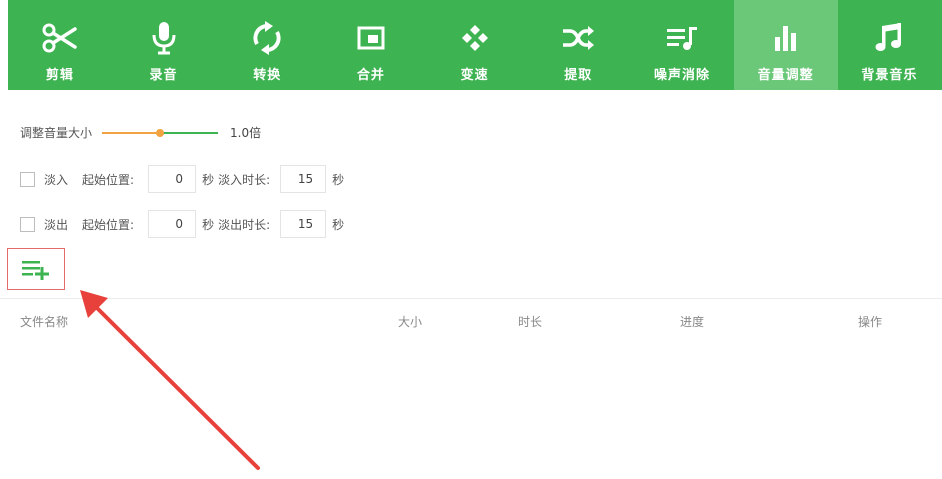 Image resolution: width=942 pixels, height=479 pixels. Describe the element at coordinates (170, 380) in the screenshot. I see `annotation-arrow` at that location.